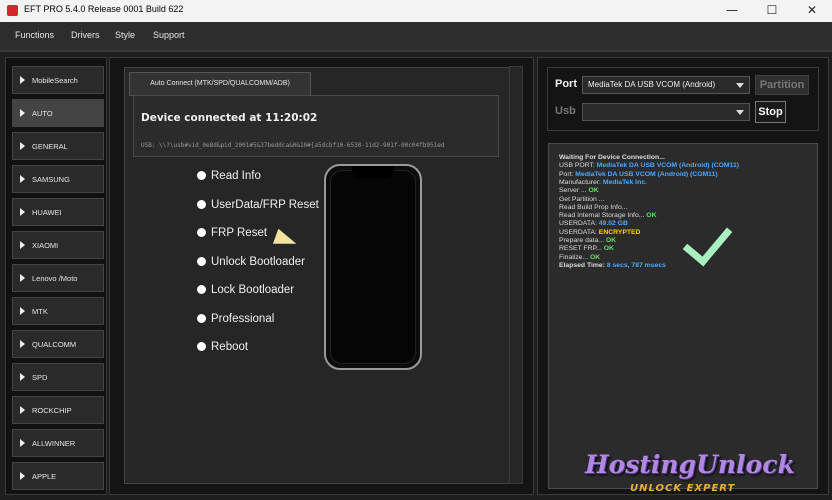  Describe the element at coordinates (772, 11) in the screenshot. I see `maximize-button: ☐` at that location.